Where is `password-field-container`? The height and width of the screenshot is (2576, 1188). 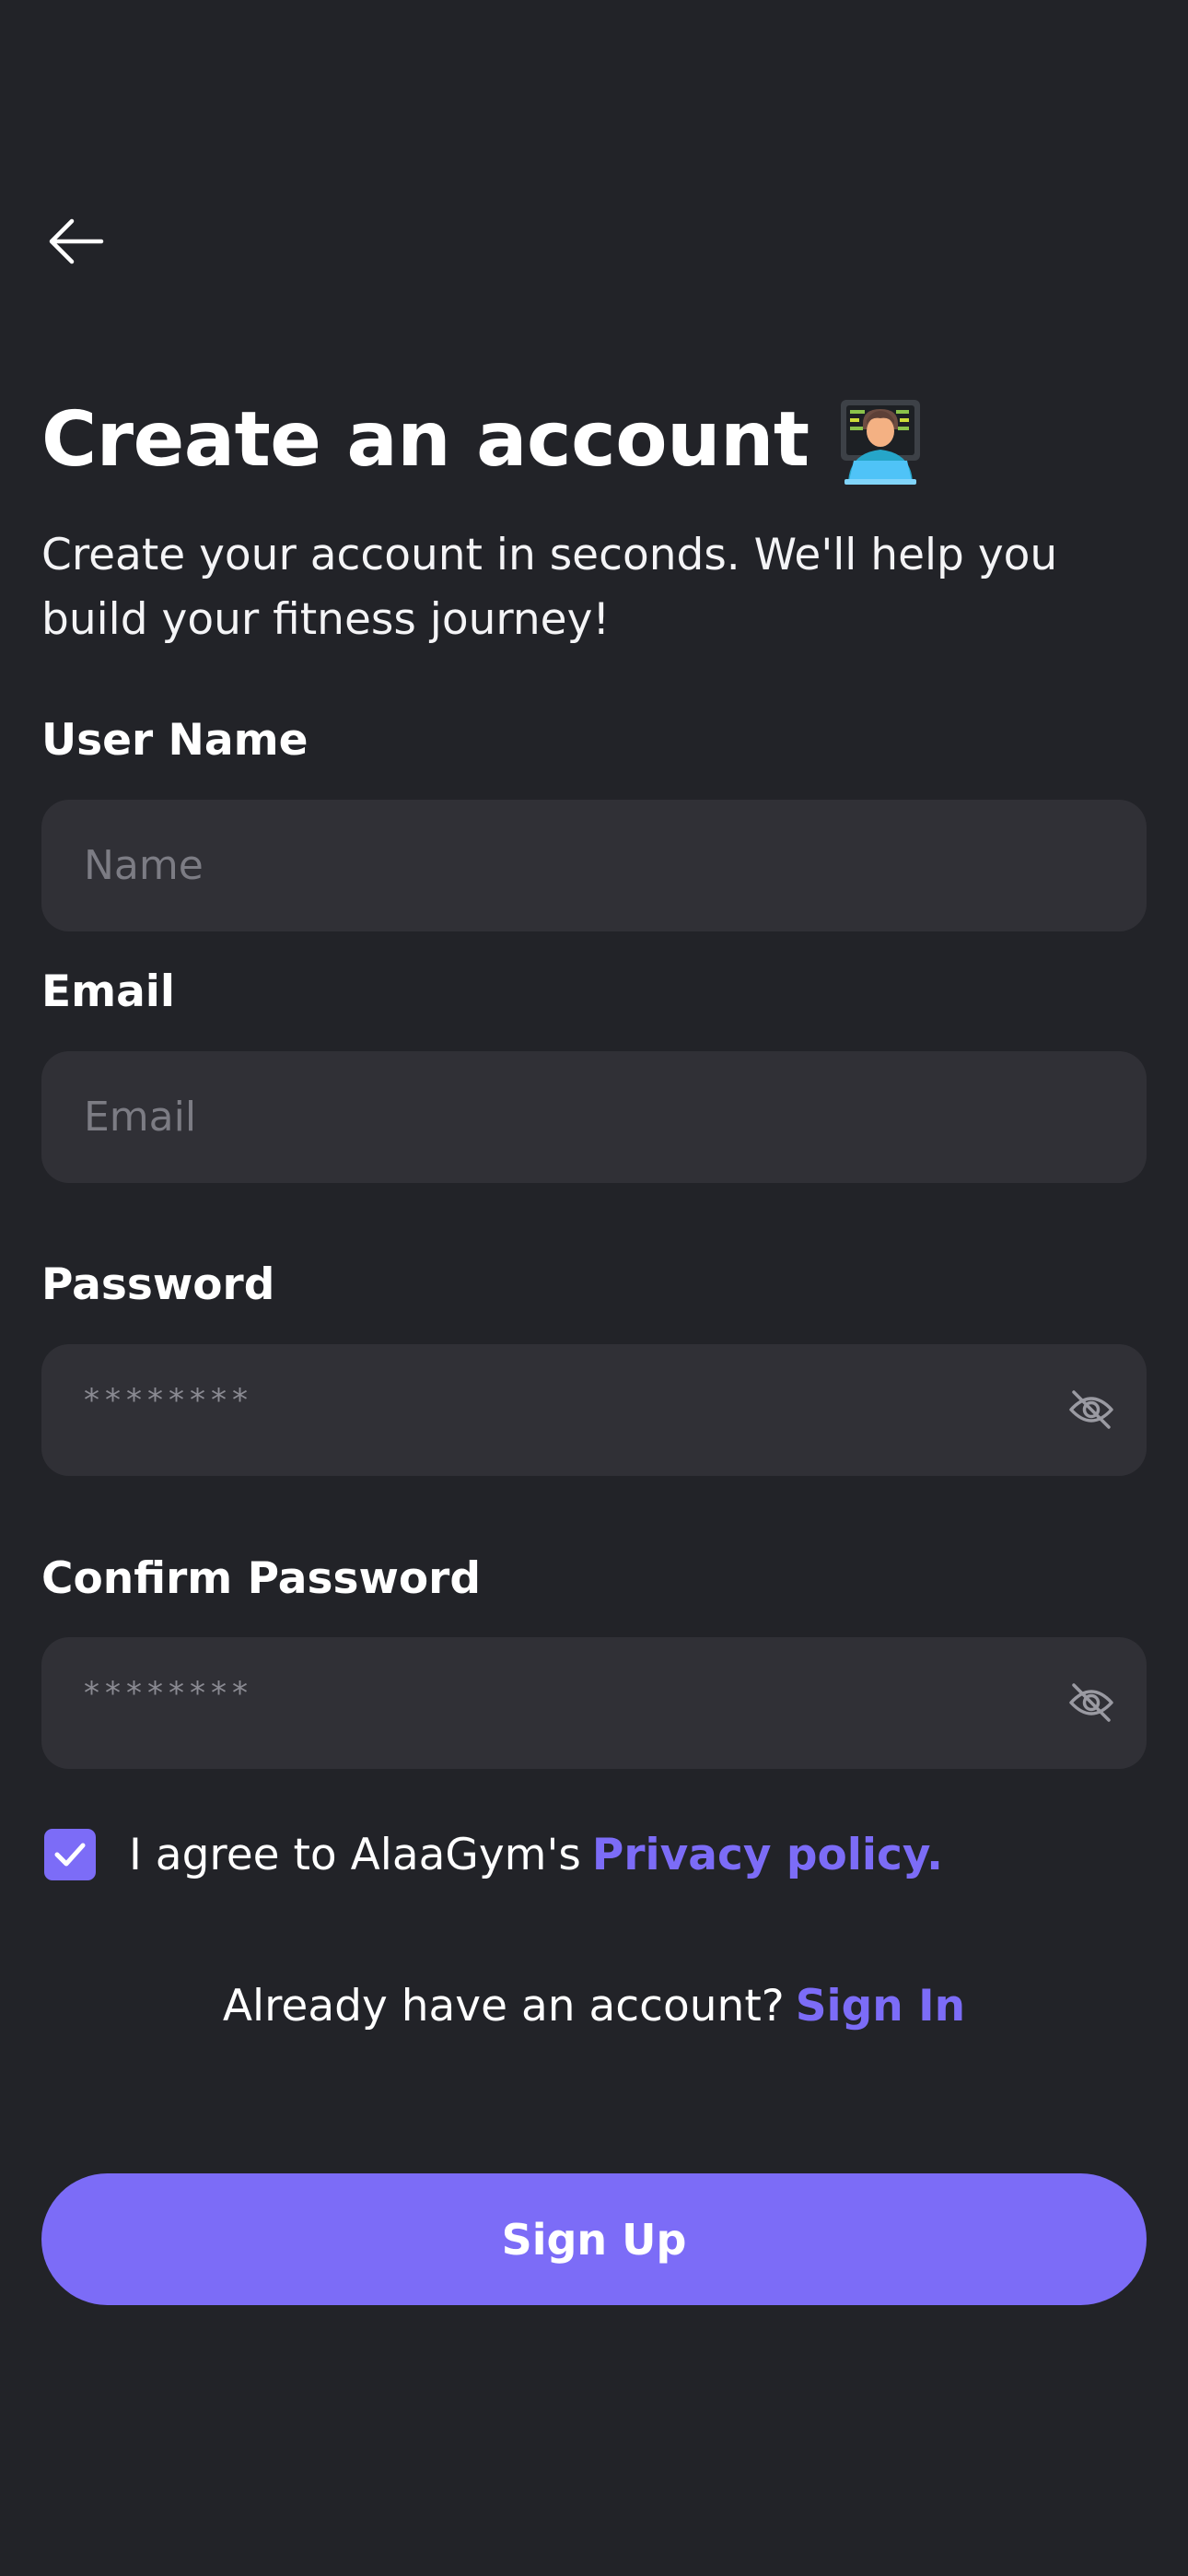 password-field-container is located at coordinates (594, 1410).